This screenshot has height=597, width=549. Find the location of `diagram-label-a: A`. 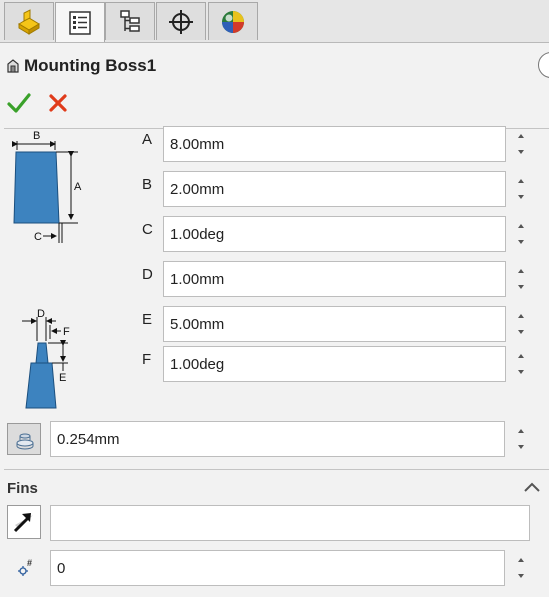

diagram-label-a: A is located at coordinates (78, 187).